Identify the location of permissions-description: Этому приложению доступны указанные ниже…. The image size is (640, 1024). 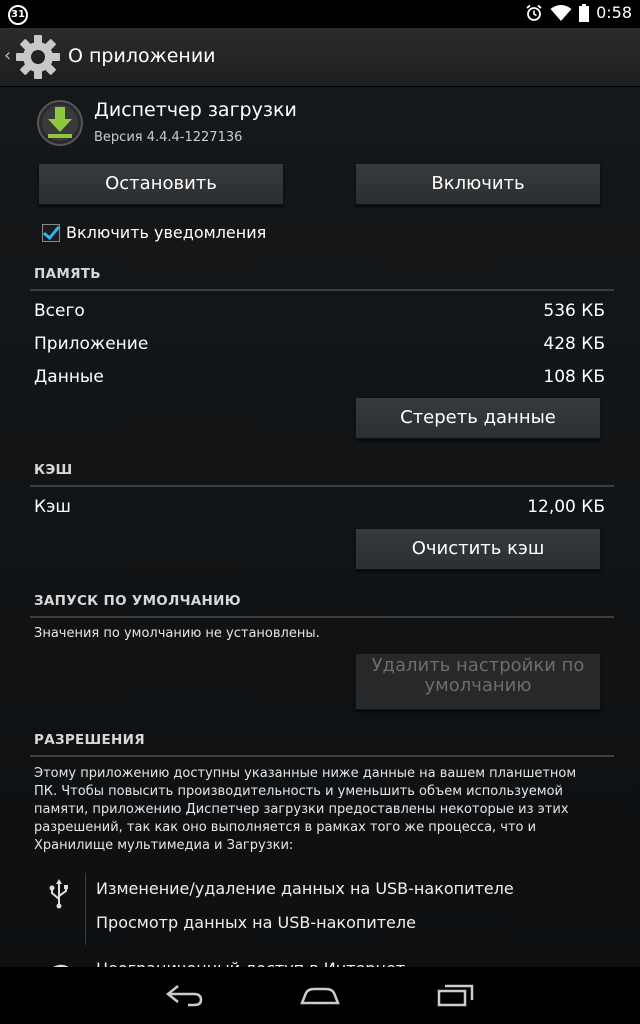
(305, 810).